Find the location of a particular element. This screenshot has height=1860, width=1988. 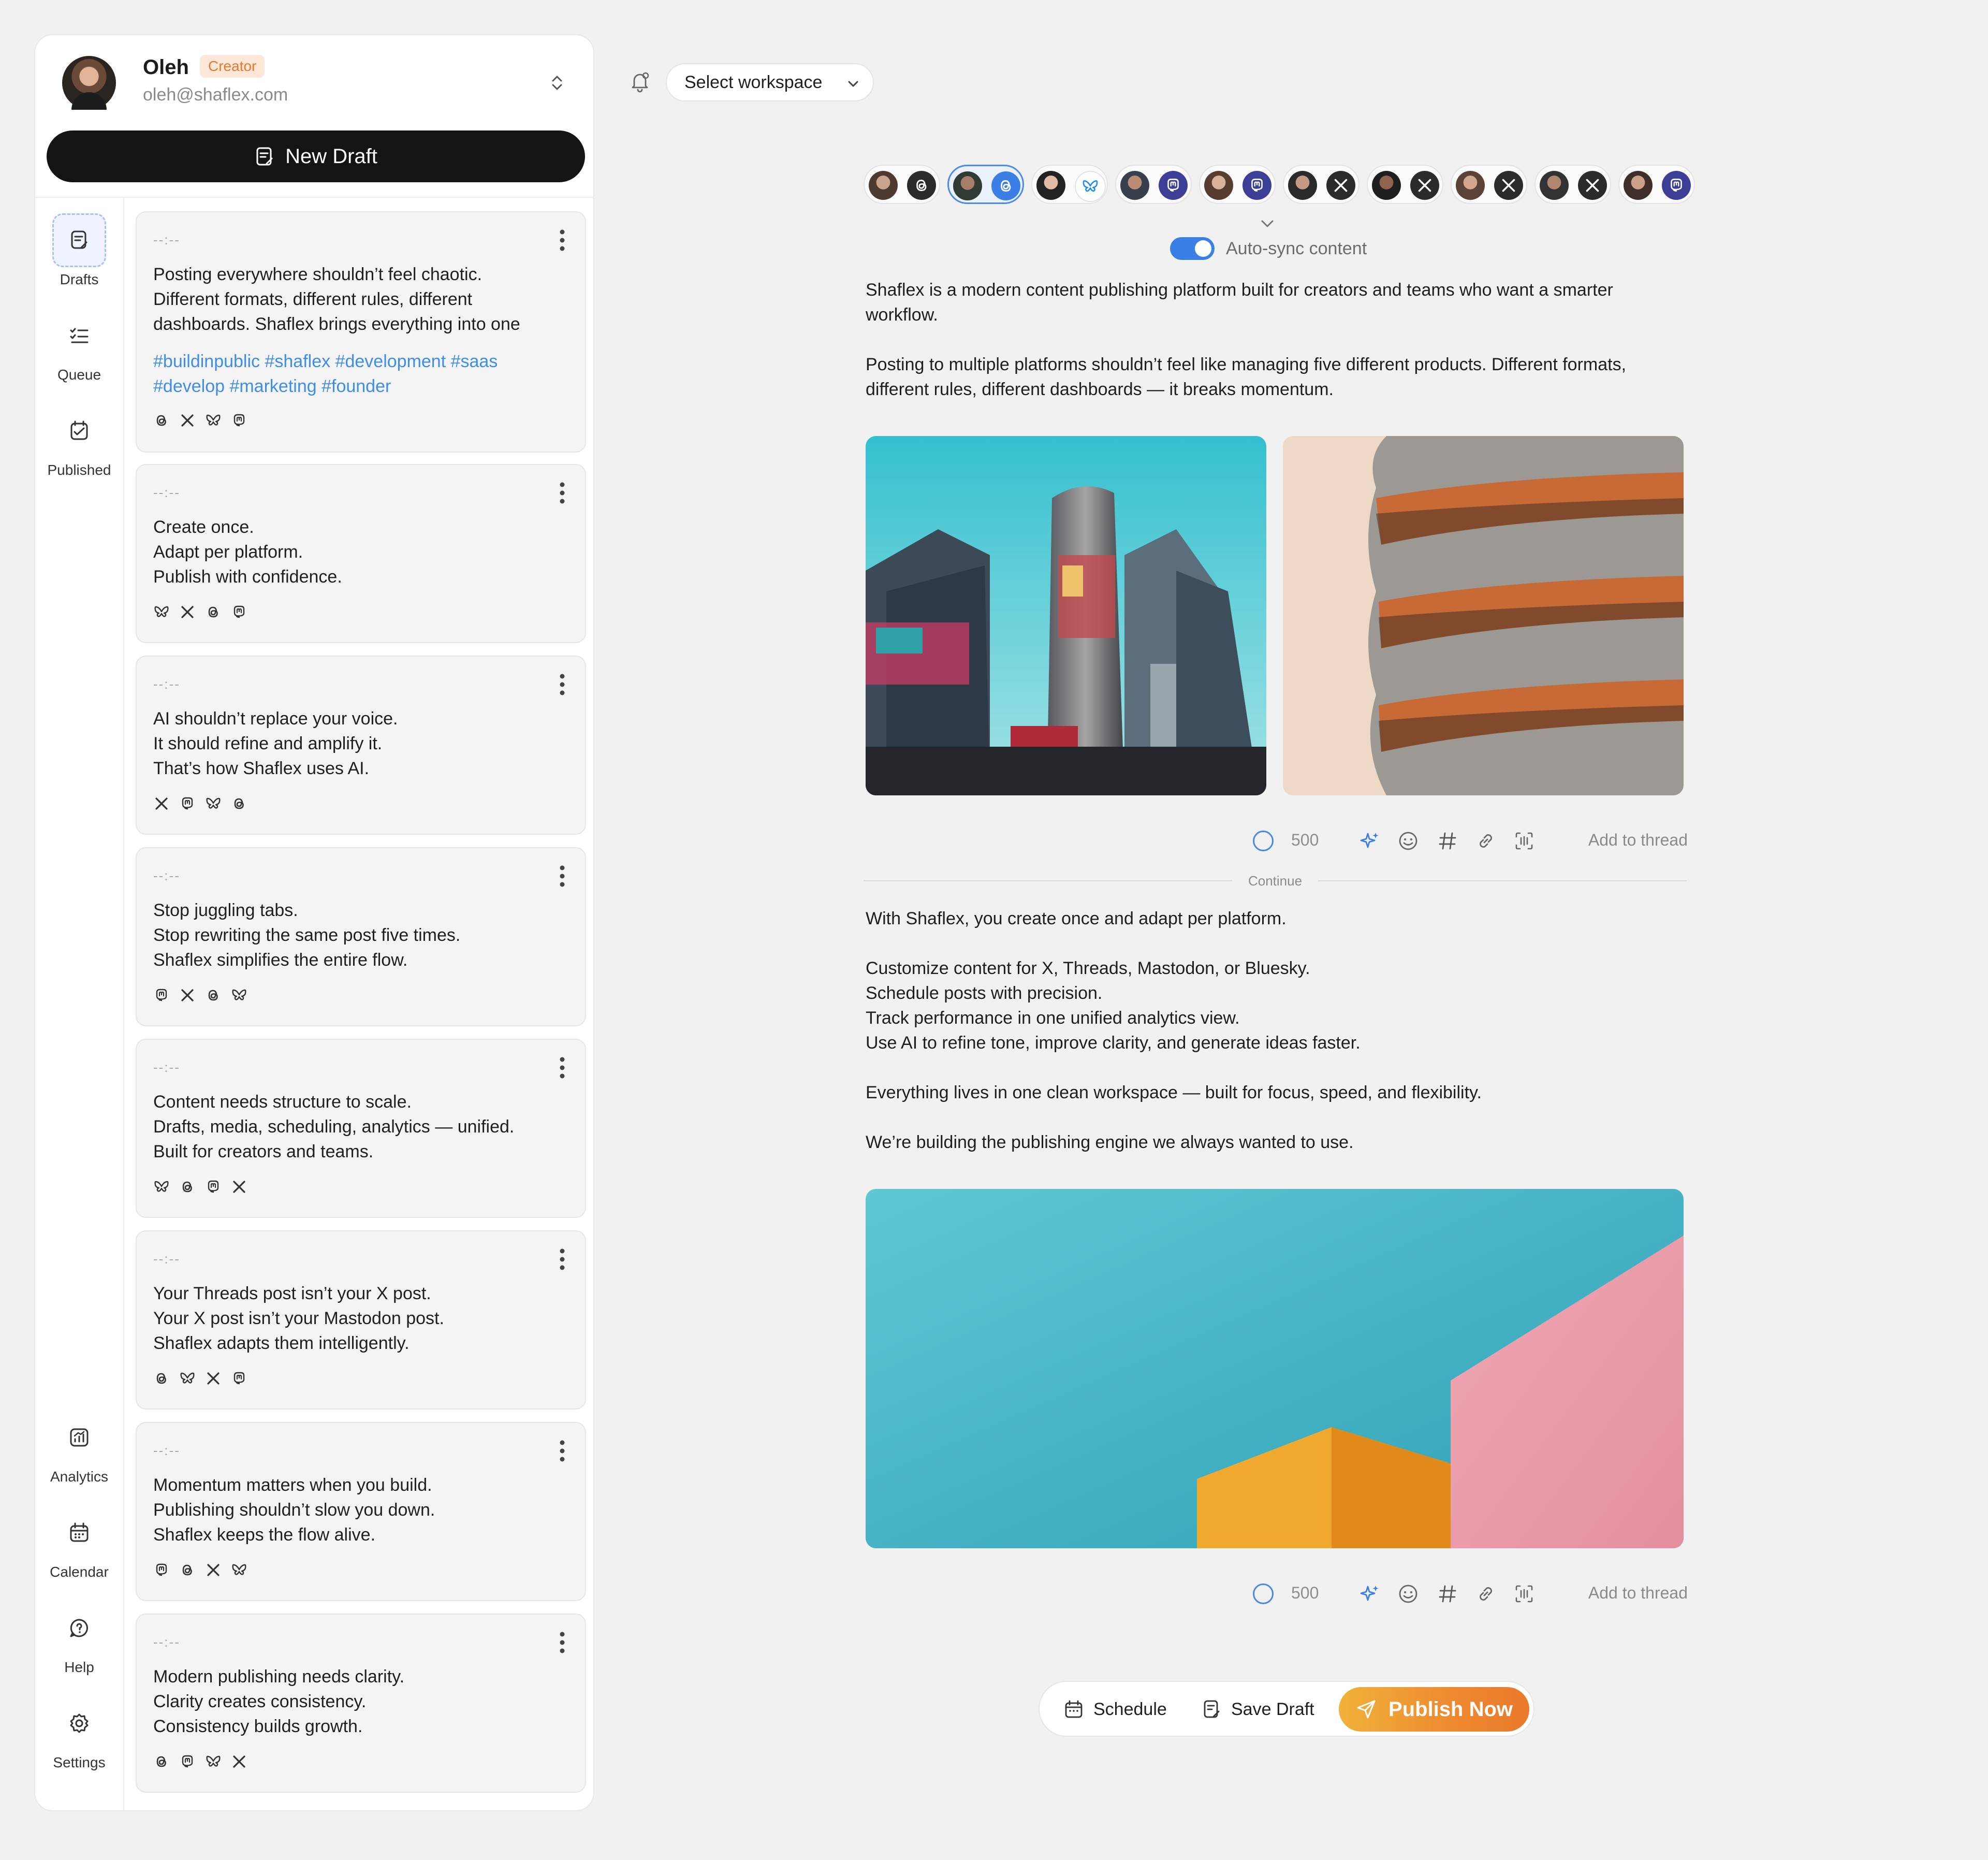

new-draft-button: New Draft is located at coordinates (316, 156).